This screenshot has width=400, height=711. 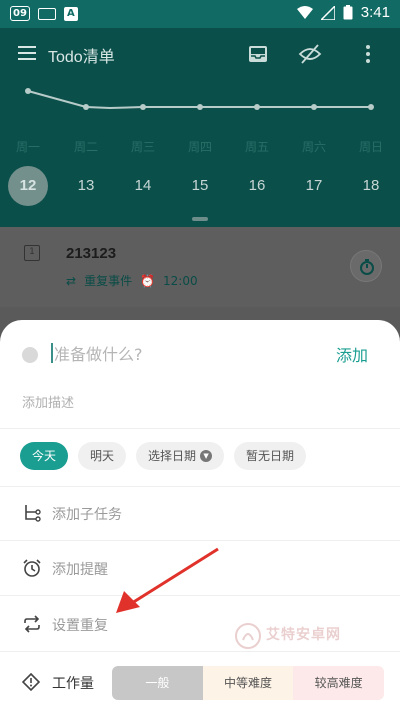 I want to click on add-task-button: 添加, so click(x=352, y=354).